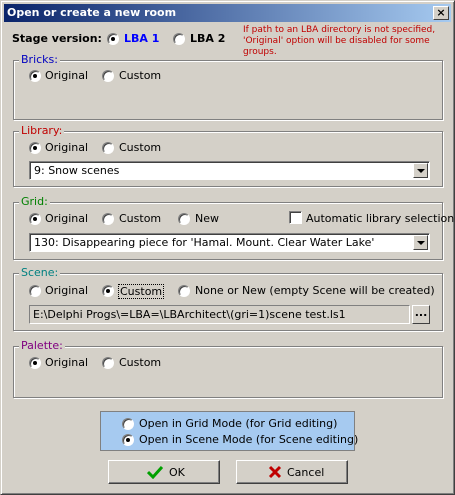  Describe the element at coordinates (141, 291) in the screenshot. I see `scene-custom-label: Custom` at that location.